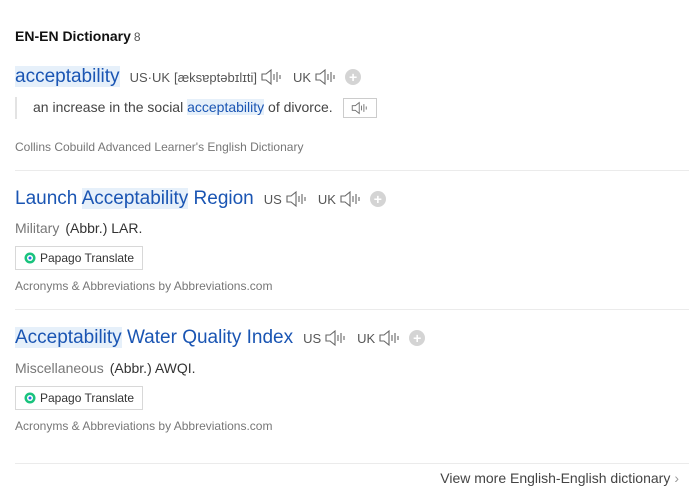 Image resolution: width=689 pixels, height=494 pixels. Describe the element at coordinates (137, 37) in the screenshot. I see `section-count: 8` at that location.